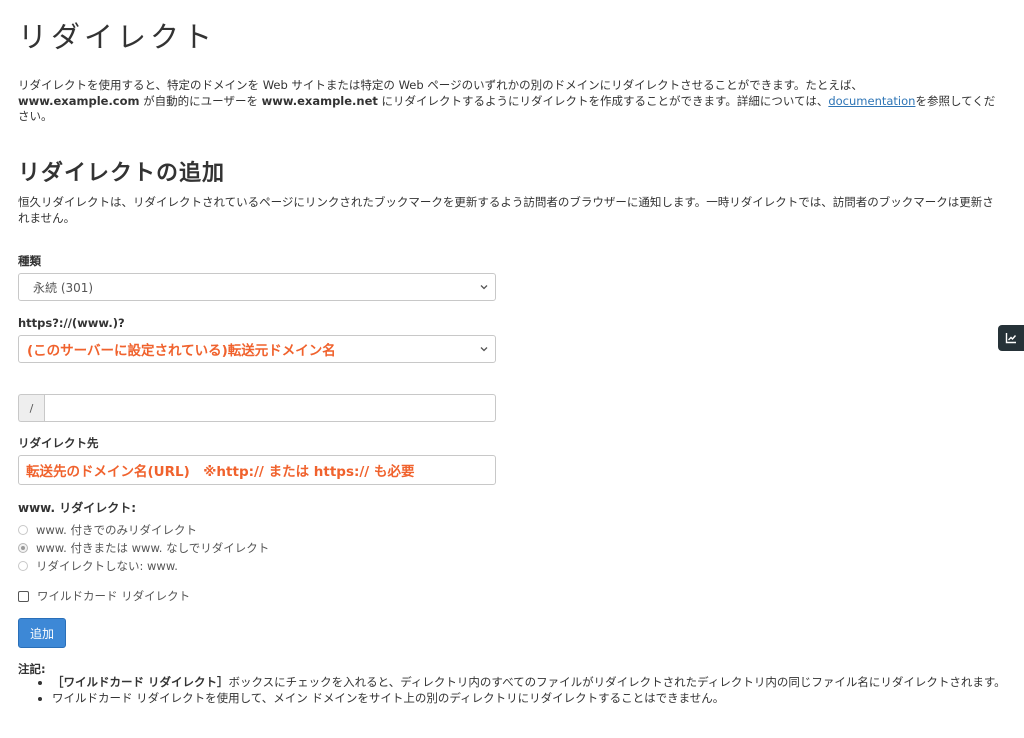  I want to click on path-input-group: /, so click(257, 408).